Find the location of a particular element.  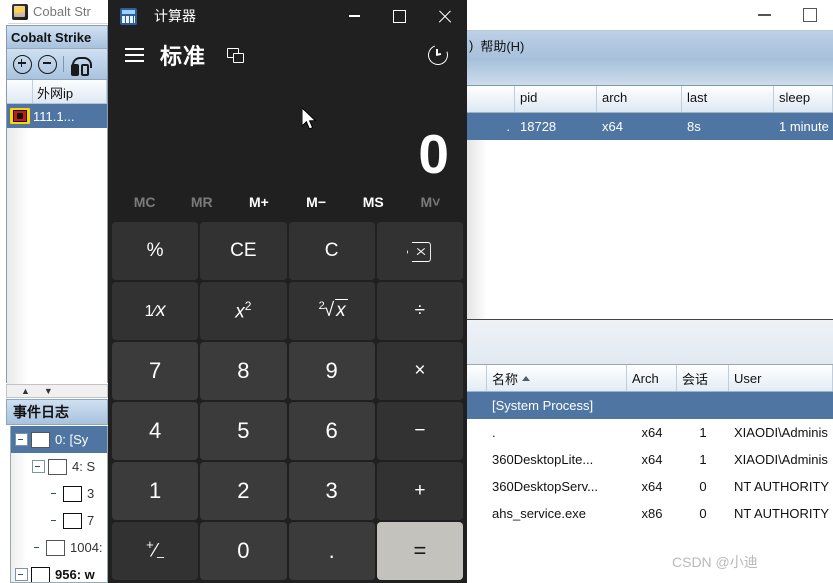

tree-item: 1004: is located at coordinates (59, 547).